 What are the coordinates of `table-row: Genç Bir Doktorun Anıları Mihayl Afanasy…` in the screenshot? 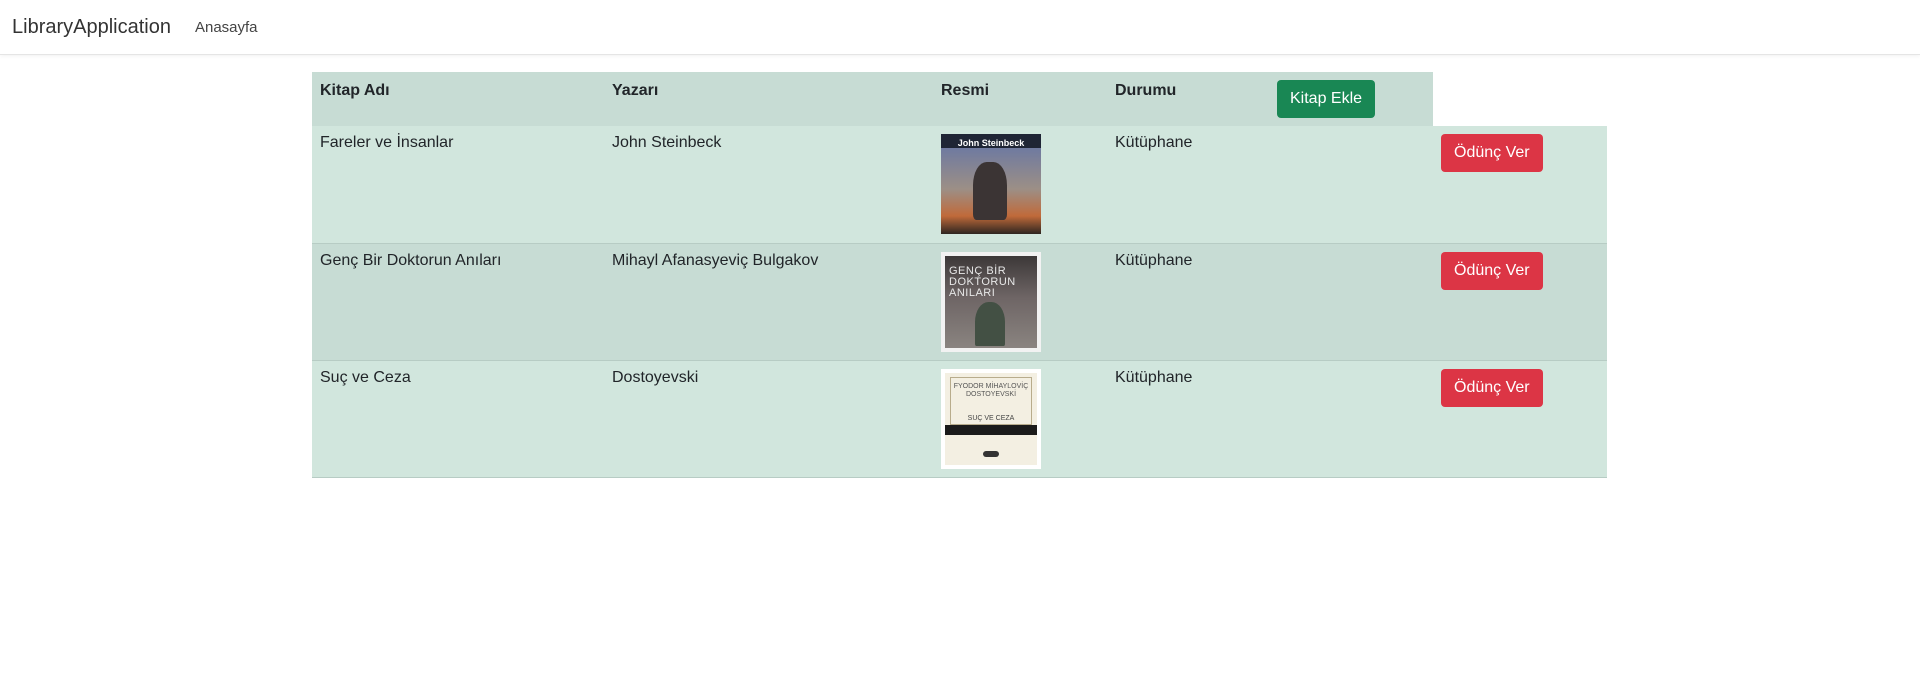 It's located at (959, 301).